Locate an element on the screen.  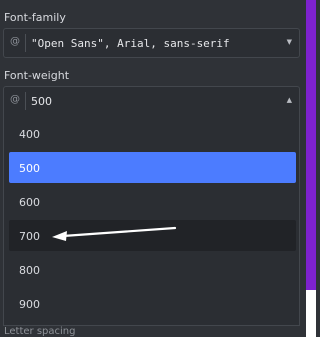
font-family-label: Font-family is located at coordinates (35, 17).